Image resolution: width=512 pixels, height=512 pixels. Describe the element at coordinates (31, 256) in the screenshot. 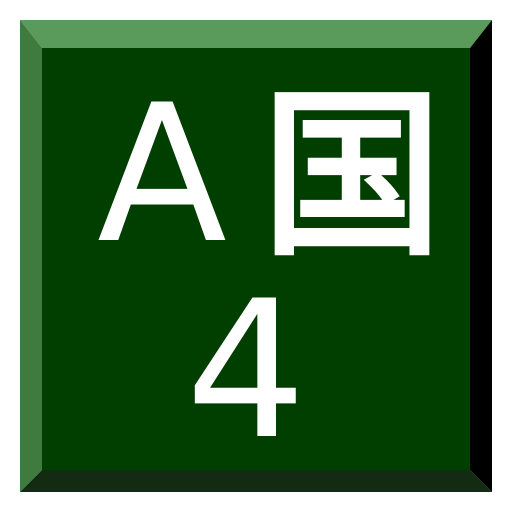

I see `bevel-left` at that location.